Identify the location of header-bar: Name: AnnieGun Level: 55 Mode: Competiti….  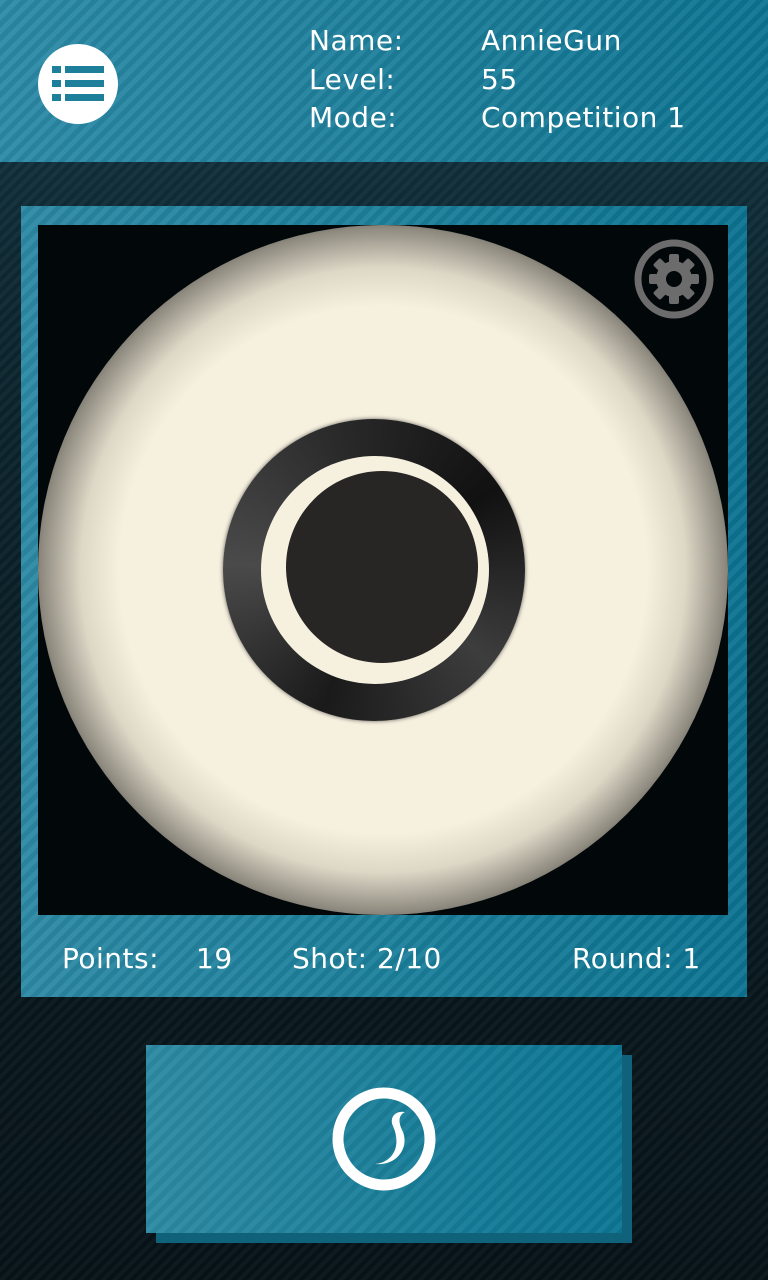
(384, 81).